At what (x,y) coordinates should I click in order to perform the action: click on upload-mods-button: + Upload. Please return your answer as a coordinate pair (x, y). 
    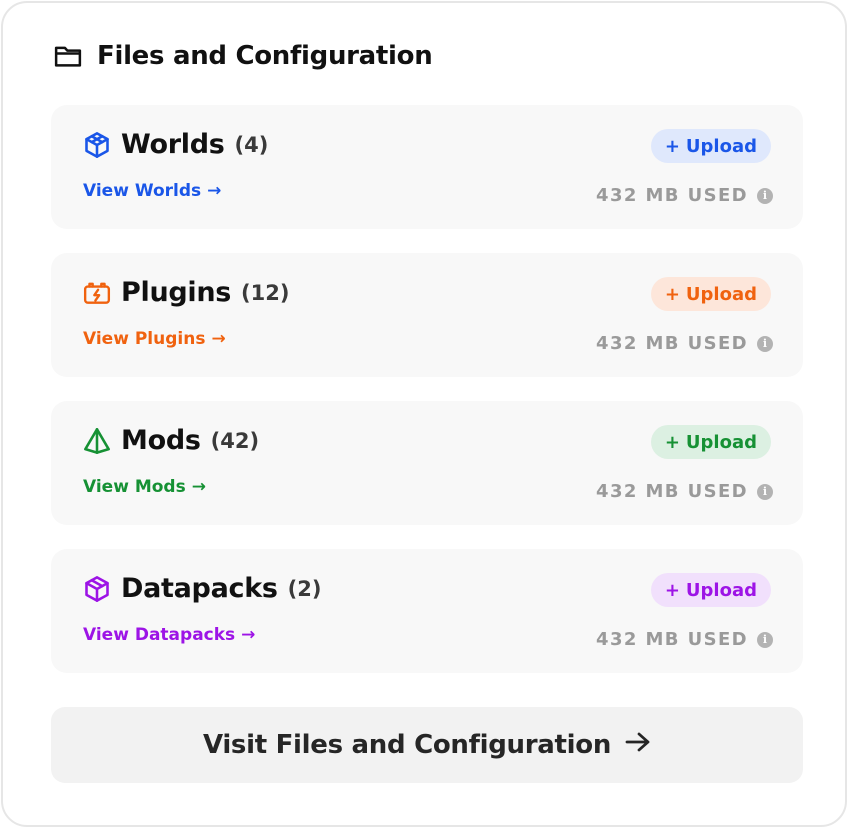
    Looking at the image, I should click on (710, 442).